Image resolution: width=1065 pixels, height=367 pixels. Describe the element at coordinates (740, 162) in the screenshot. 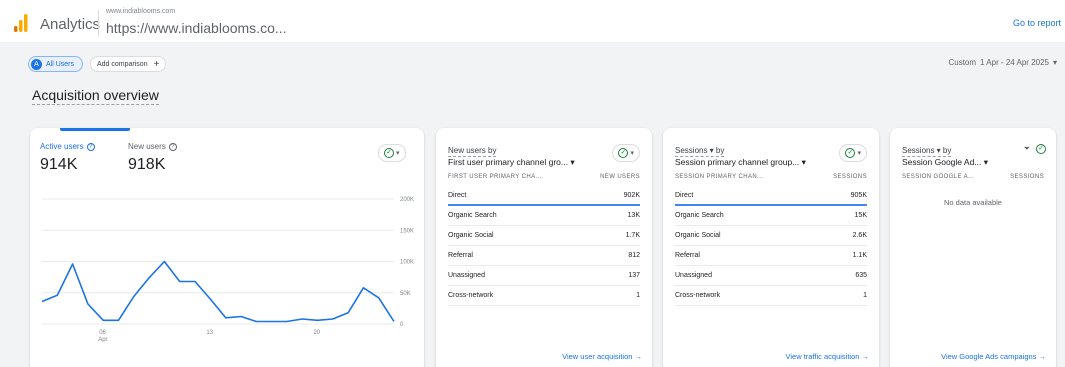

I see `dimension-dropdown: Session primary channel group... ▾` at that location.